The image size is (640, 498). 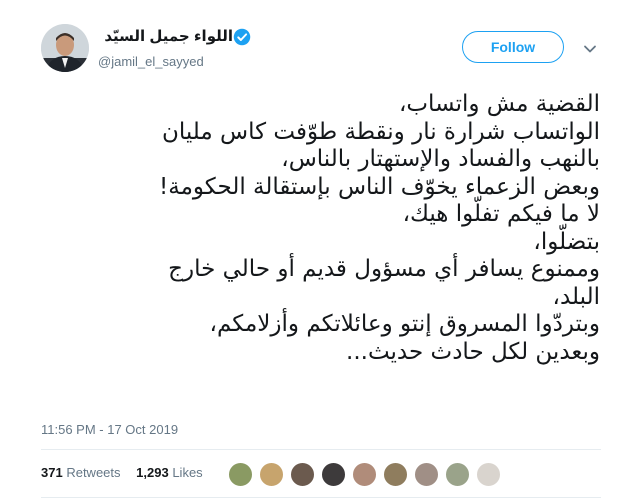 What do you see at coordinates (109, 429) in the screenshot?
I see `tweet-timestamp: 11:56 PM - 17 Oct 2019` at bounding box center [109, 429].